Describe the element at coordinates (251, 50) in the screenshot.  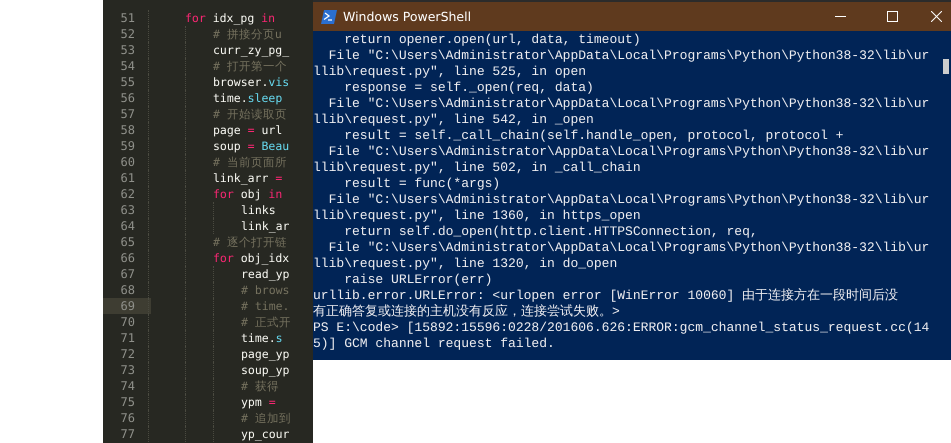
I see `code-line: curr_zy_pg_` at that location.